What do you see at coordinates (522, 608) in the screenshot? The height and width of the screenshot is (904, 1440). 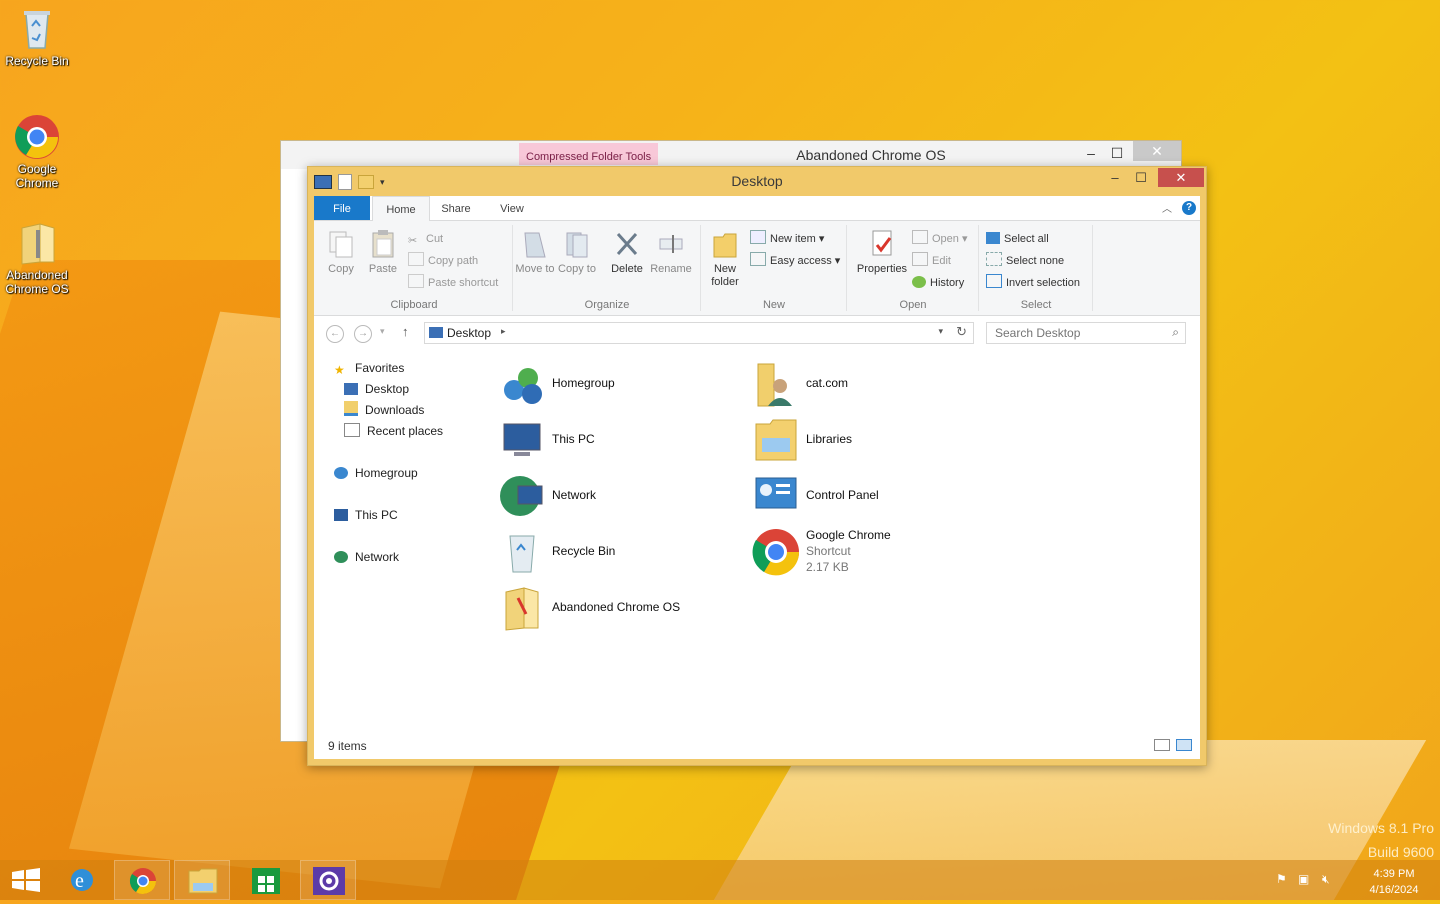 I see `zip-folder-icon` at bounding box center [522, 608].